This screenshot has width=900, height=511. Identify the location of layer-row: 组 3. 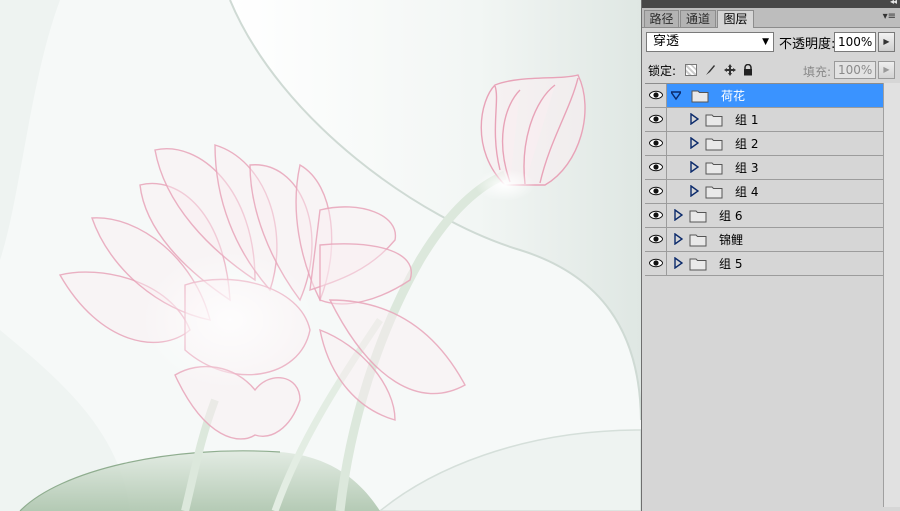
(764, 168).